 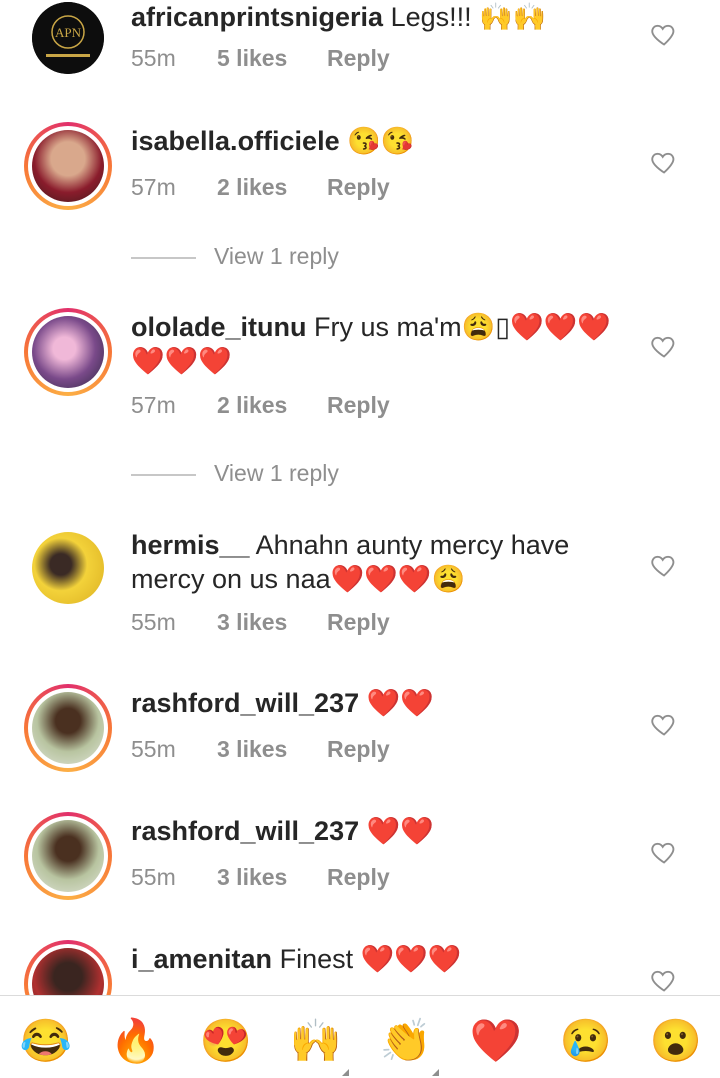 What do you see at coordinates (272, 58) in the screenshot?
I see `comment-likes: 5 likes` at bounding box center [272, 58].